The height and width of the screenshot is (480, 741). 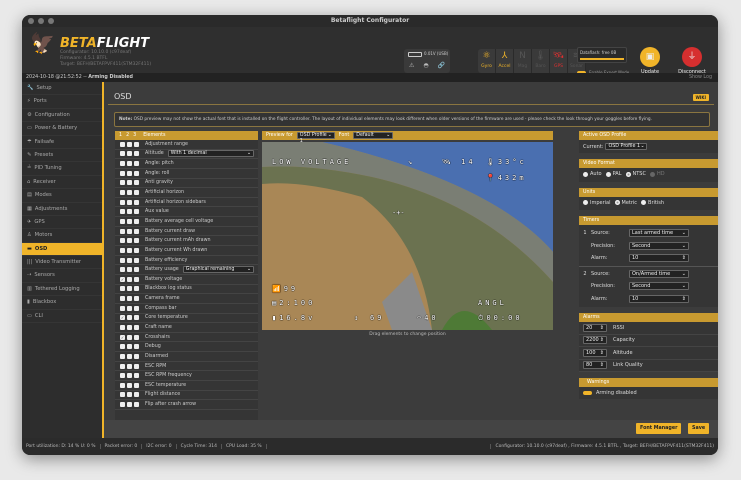 I want to click on alarm-rssi-input: 20 ⇕, so click(x=595, y=327).